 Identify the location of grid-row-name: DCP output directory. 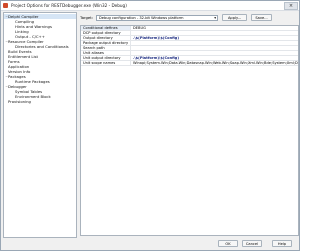
(106, 33).